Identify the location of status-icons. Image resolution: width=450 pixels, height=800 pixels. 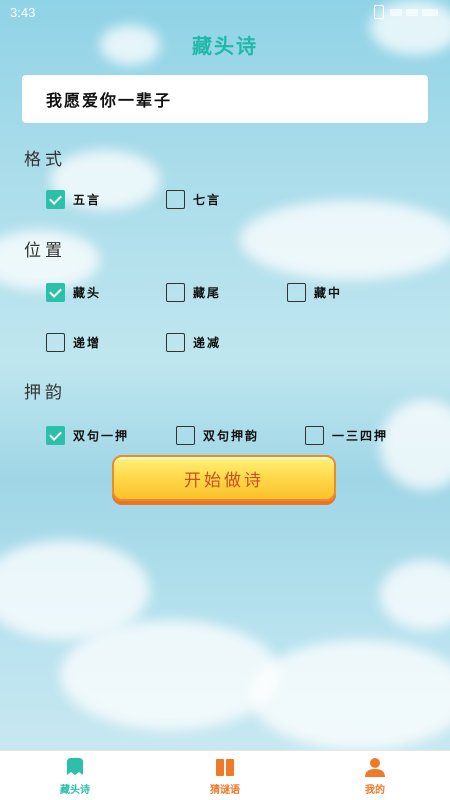
(407, 12).